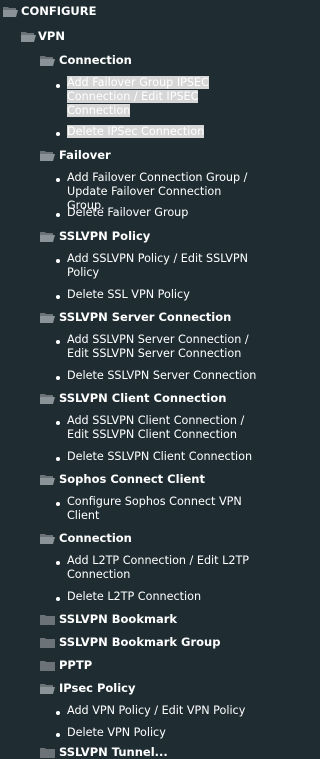 The width and height of the screenshot is (320, 759). I want to click on tree-node-sslvpn-bookmark: SSLVPN Bookmark, so click(118, 619).